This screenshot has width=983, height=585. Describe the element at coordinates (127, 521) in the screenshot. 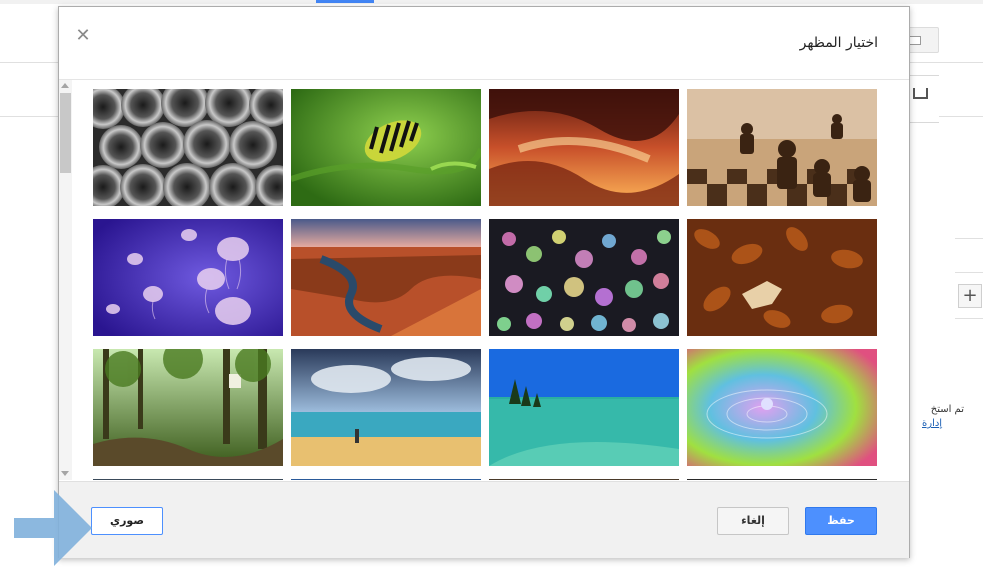

I see `my-photos-button: صوري` at that location.